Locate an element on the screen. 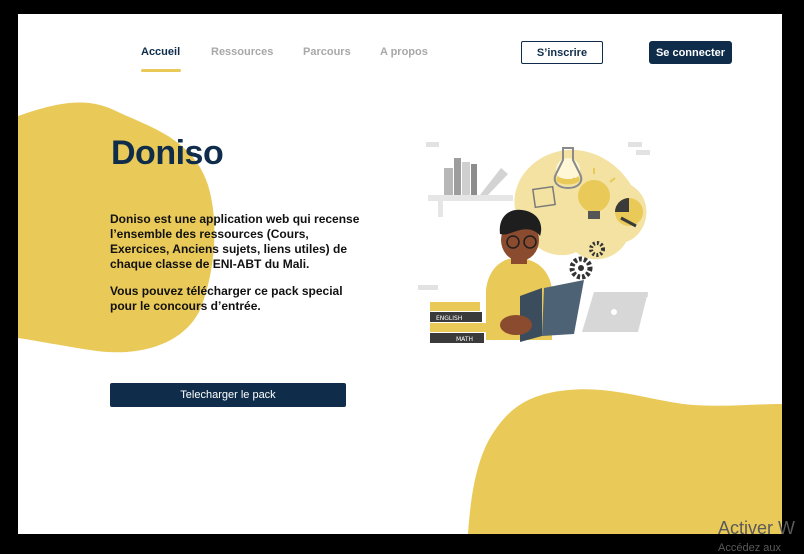 The image size is (804, 554). bottom-right-blob is located at coordinates (625, 461).